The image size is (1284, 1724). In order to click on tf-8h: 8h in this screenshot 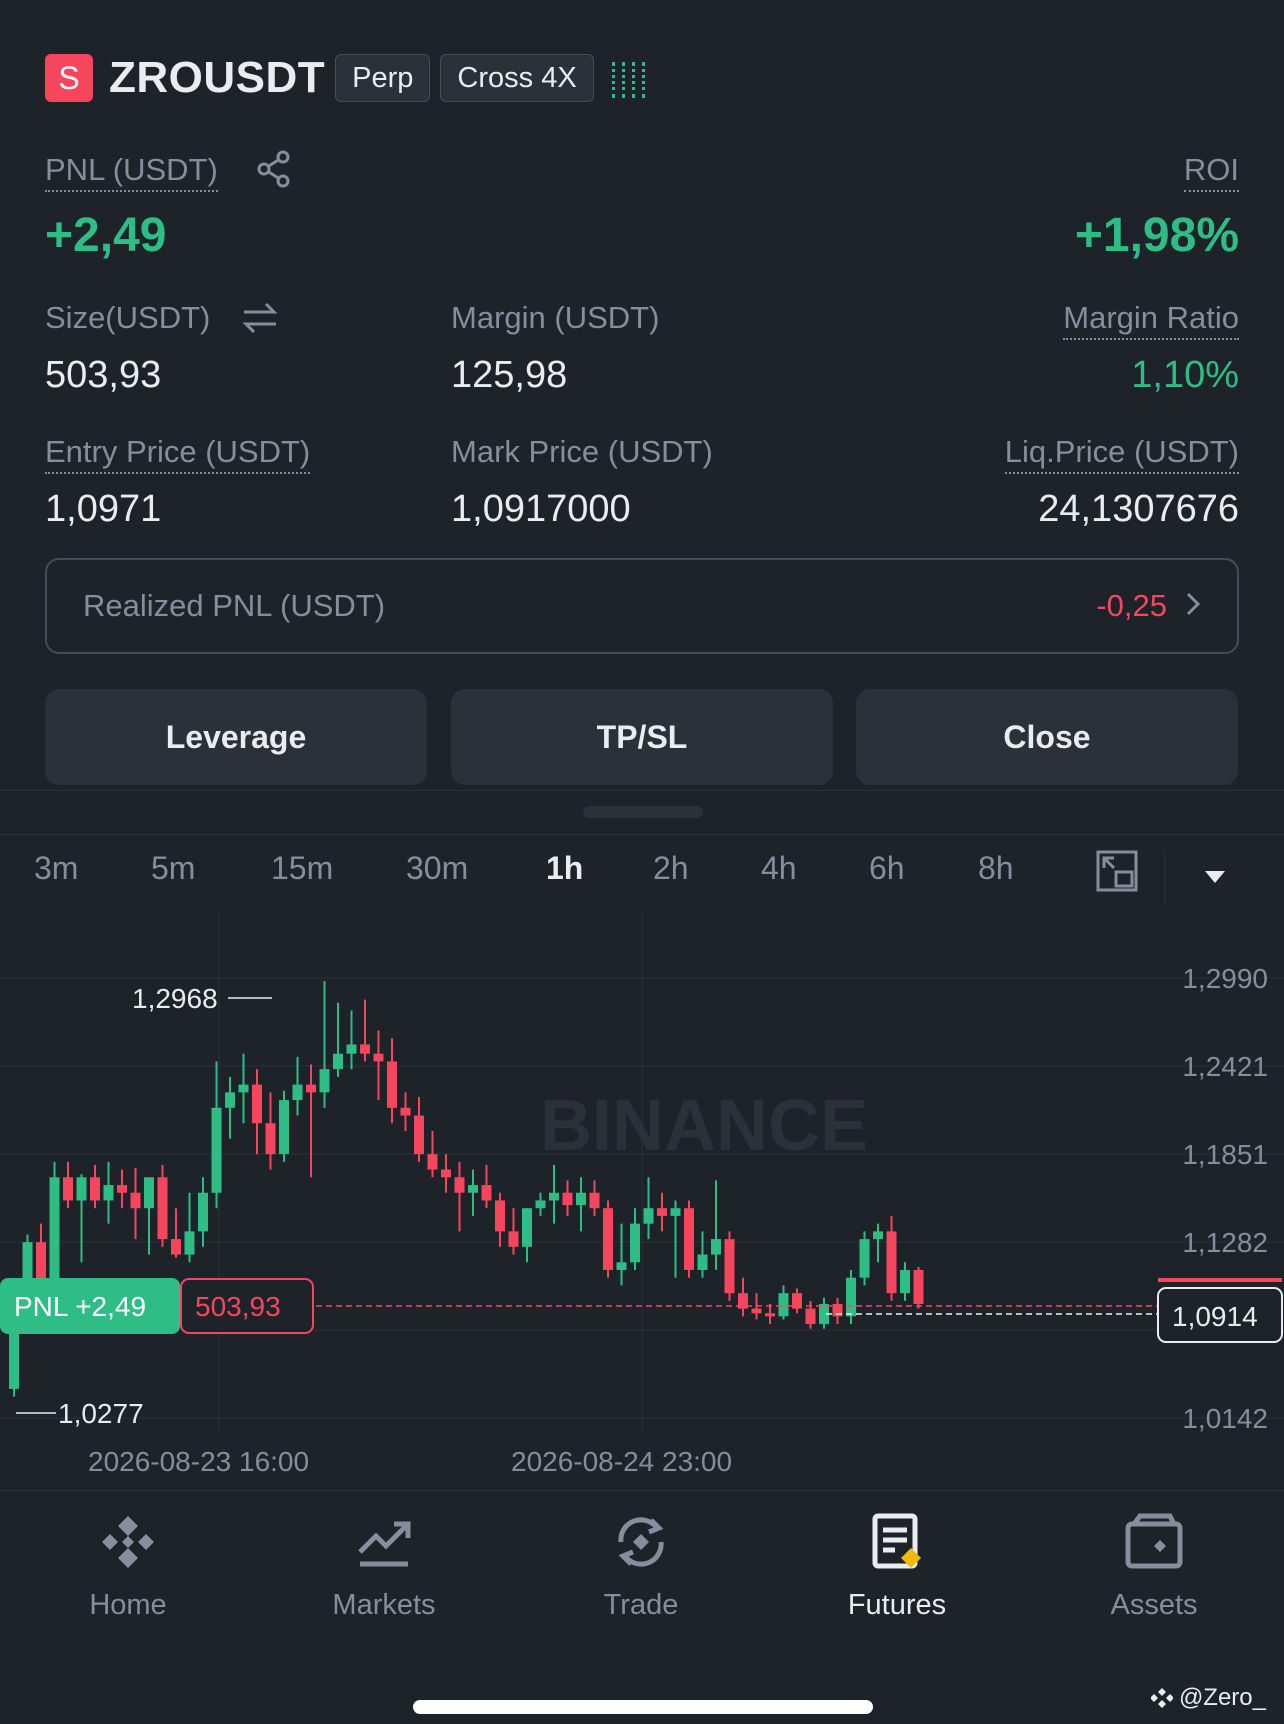, I will do `click(996, 868)`.